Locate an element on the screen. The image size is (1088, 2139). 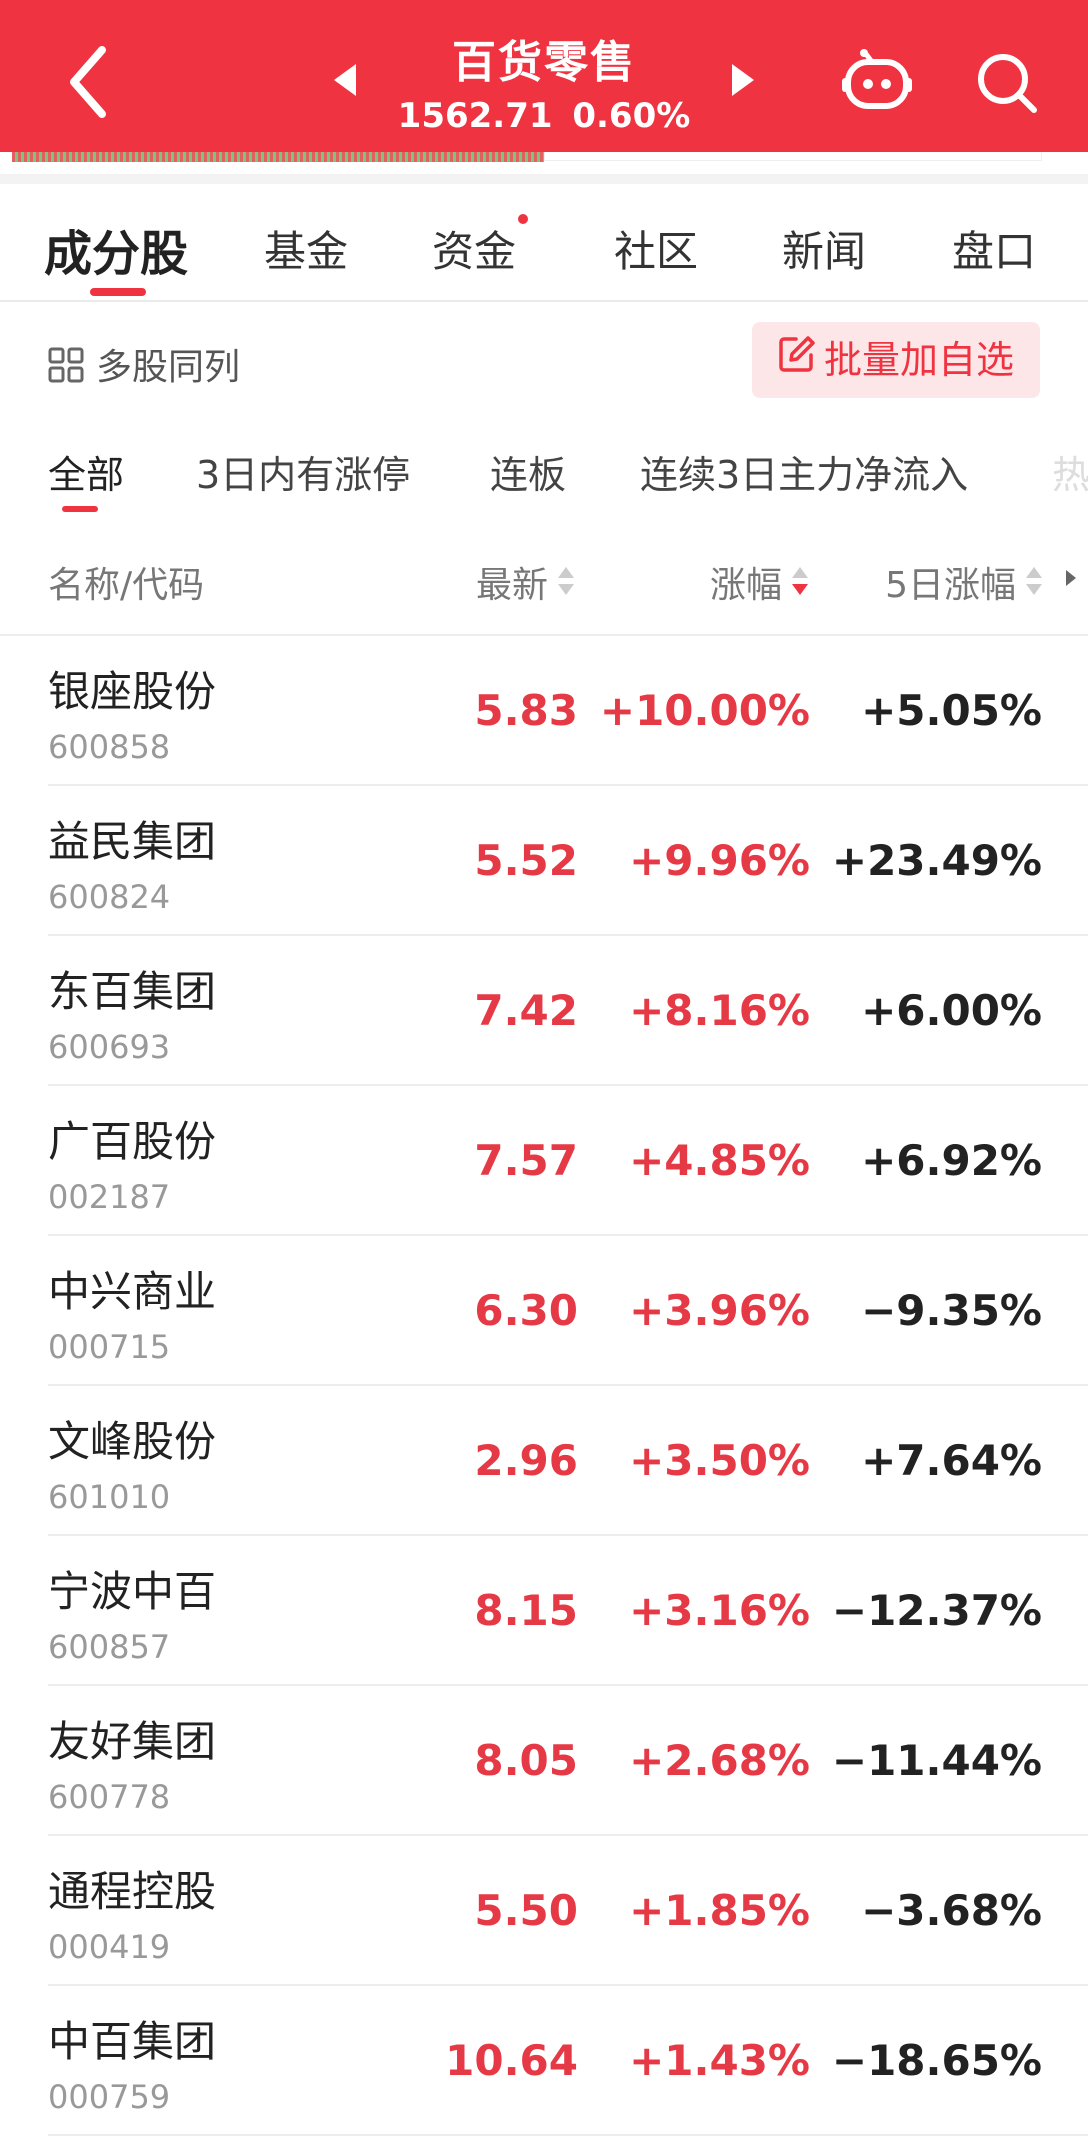
stock-name: 东百集团 is located at coordinates (132, 991).